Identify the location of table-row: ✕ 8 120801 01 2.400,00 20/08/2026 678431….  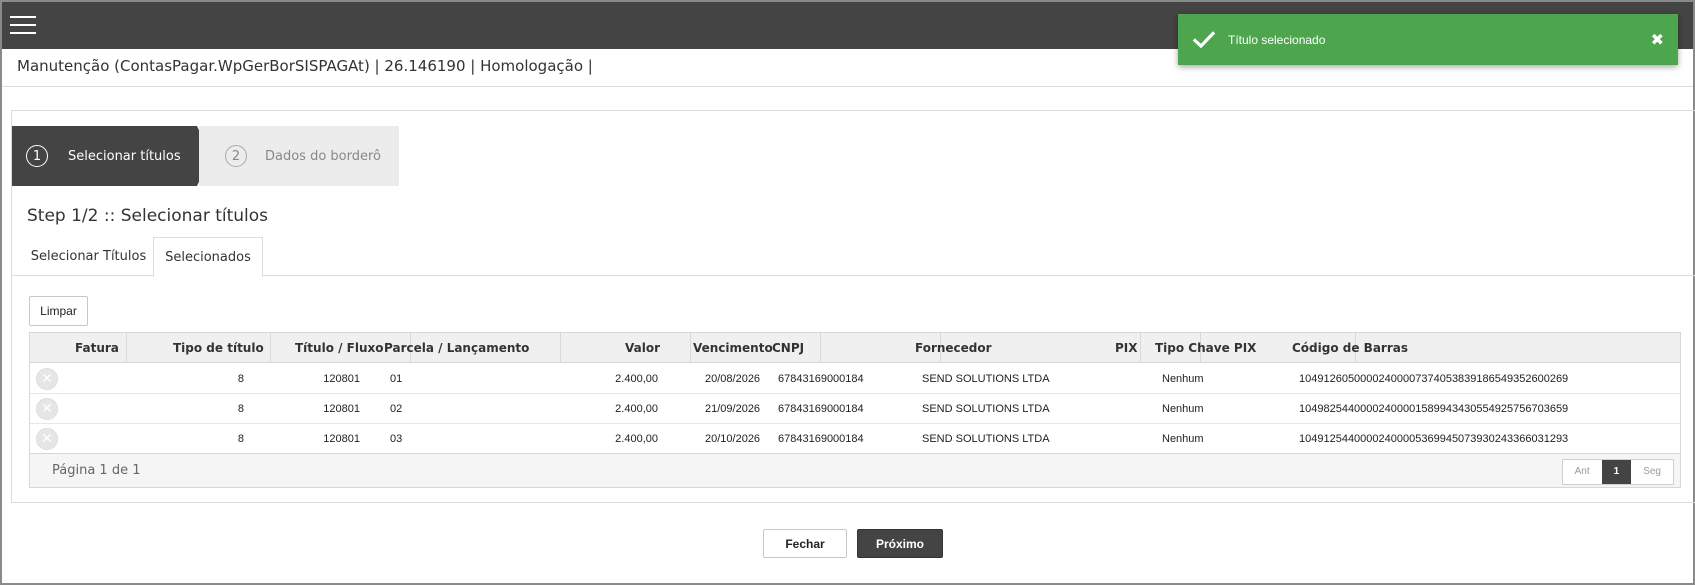
(855, 379).